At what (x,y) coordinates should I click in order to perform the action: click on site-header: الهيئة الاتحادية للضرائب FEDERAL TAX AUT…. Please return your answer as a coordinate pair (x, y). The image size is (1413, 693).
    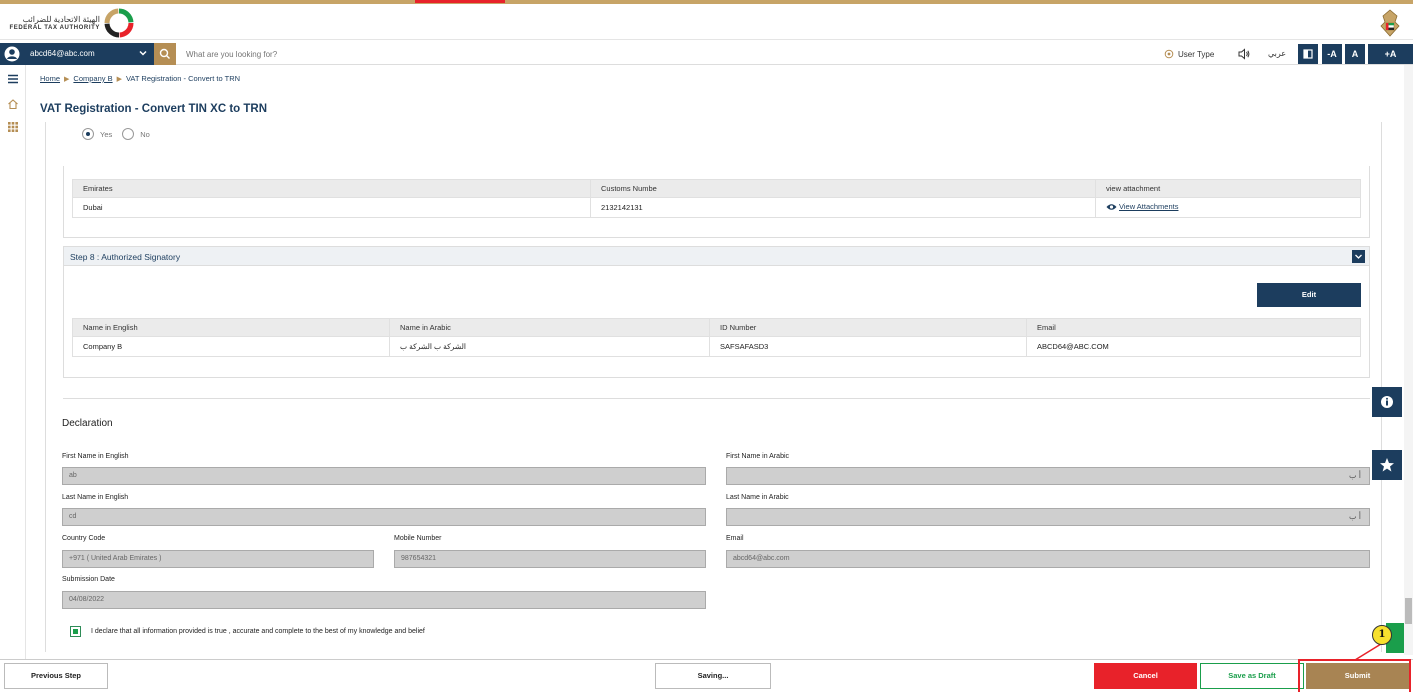
    Looking at the image, I should click on (706, 22).